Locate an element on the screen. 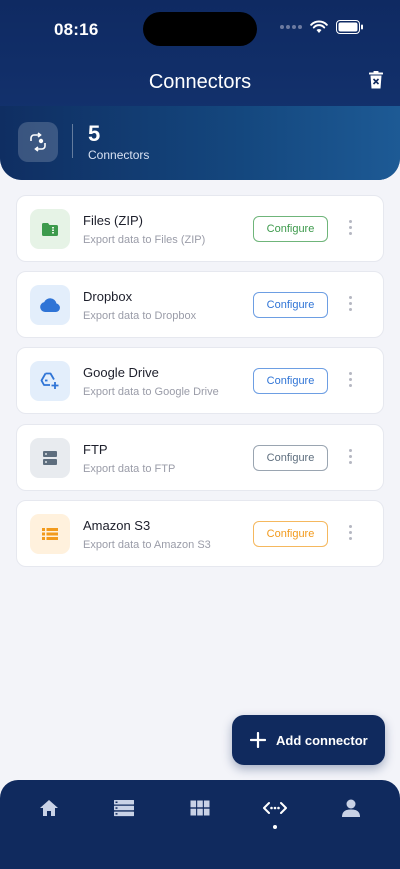  nav-storage is located at coordinates (124, 808).